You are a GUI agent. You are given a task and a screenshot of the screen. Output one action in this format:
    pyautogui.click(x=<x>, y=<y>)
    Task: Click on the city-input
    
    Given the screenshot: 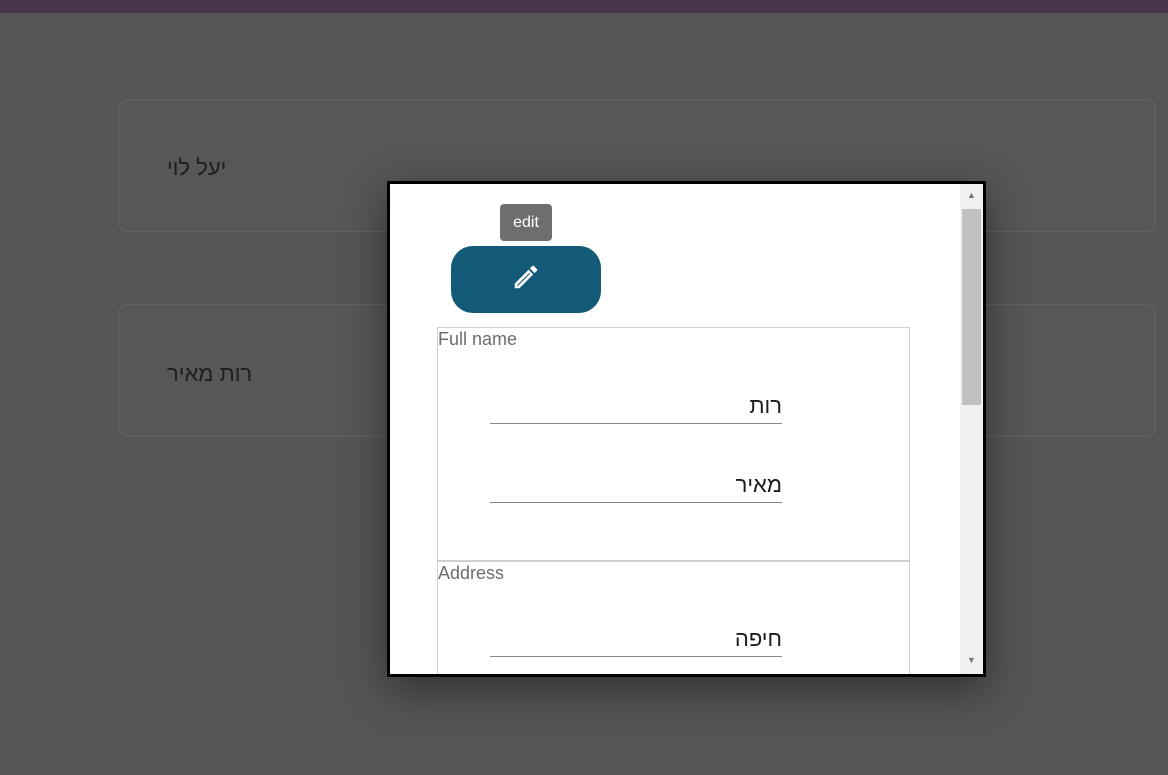 What is the action you would take?
    pyautogui.click(x=636, y=639)
    